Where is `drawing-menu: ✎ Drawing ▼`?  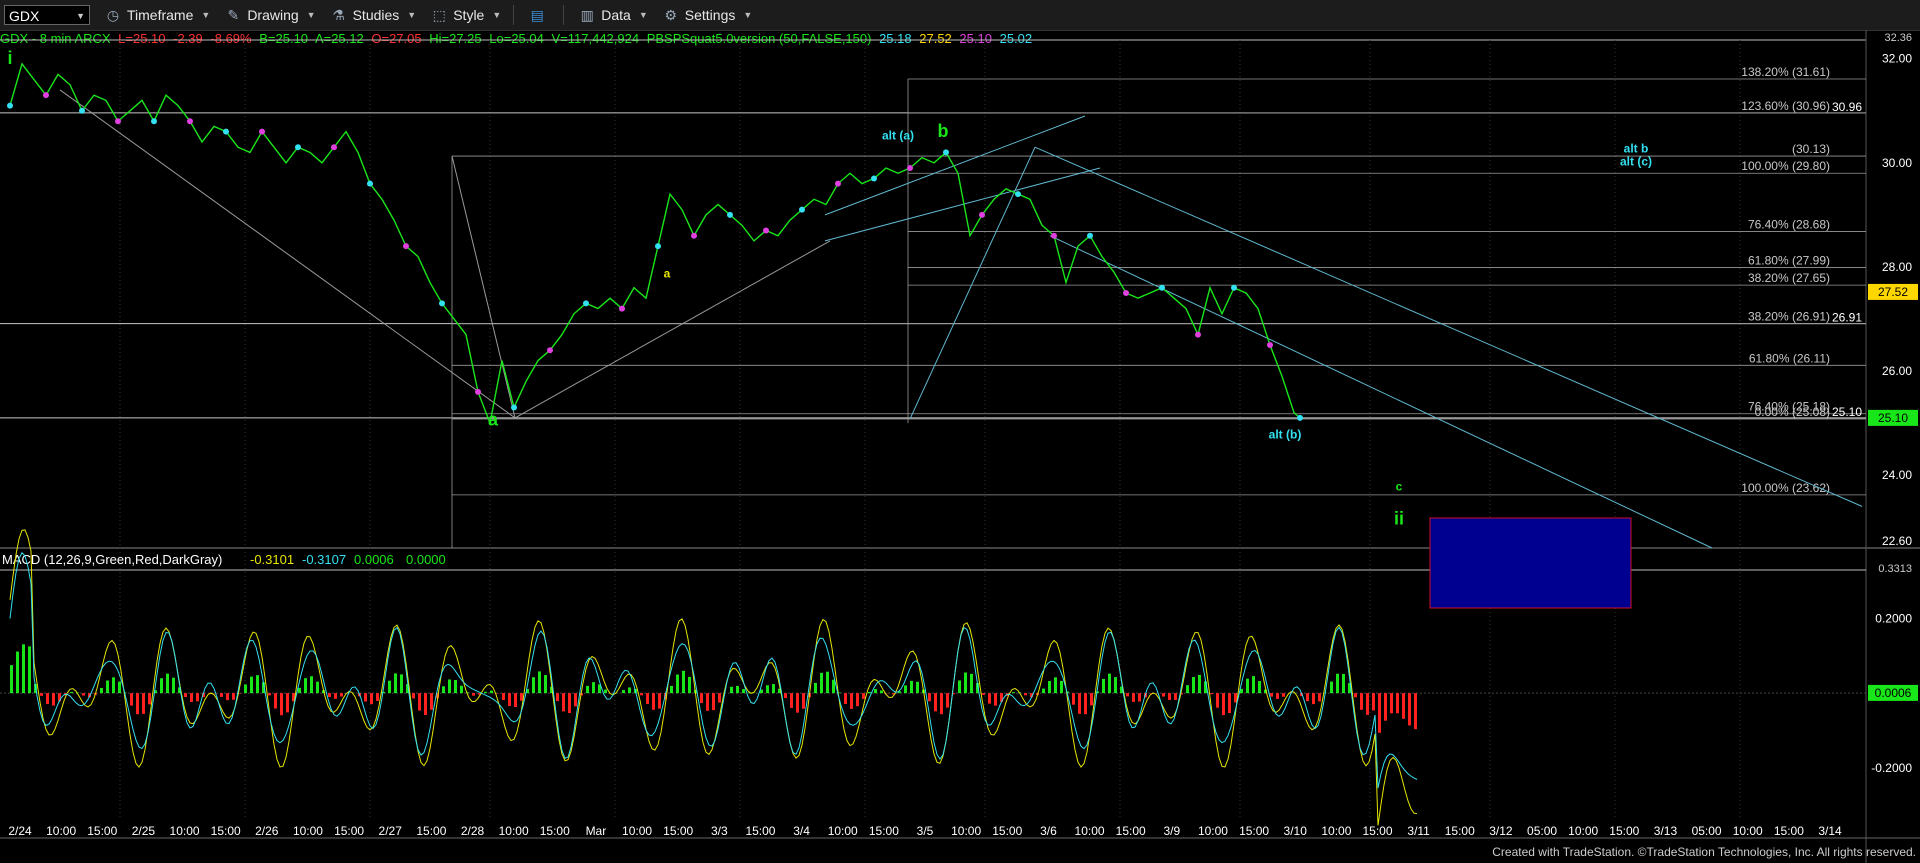 drawing-menu: ✎ Drawing ▼ is located at coordinates (269, 15).